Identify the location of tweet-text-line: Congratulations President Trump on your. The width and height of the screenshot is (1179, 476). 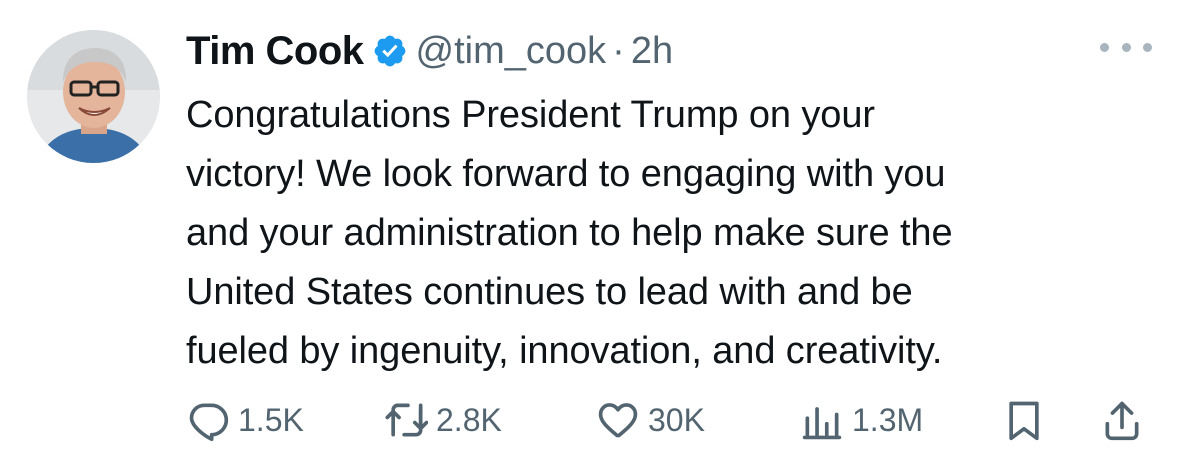
(530, 115).